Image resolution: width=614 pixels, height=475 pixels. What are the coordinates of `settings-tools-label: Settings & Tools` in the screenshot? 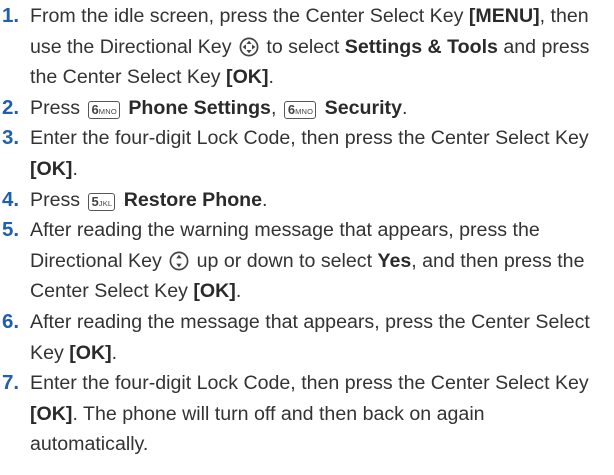 It's located at (421, 46).